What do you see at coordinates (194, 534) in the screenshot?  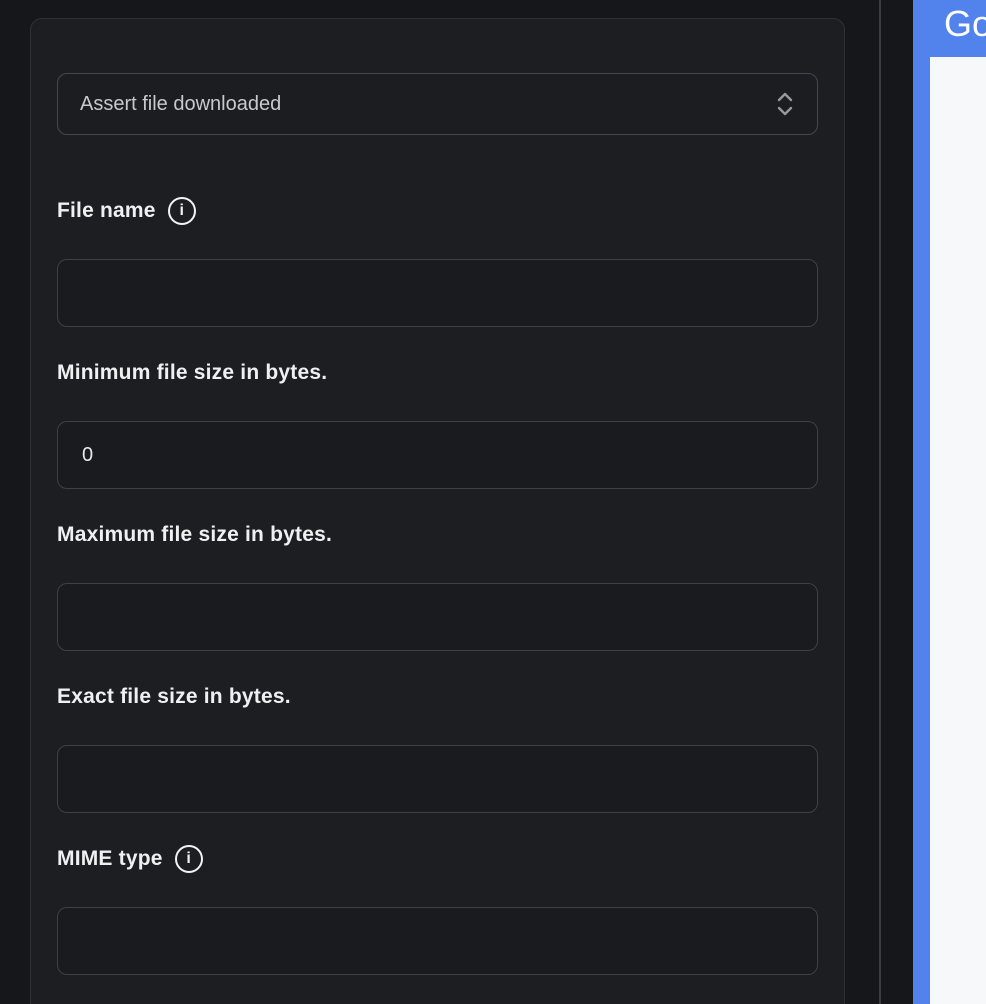 I see `field-label: Maximum file size in bytes.` at bounding box center [194, 534].